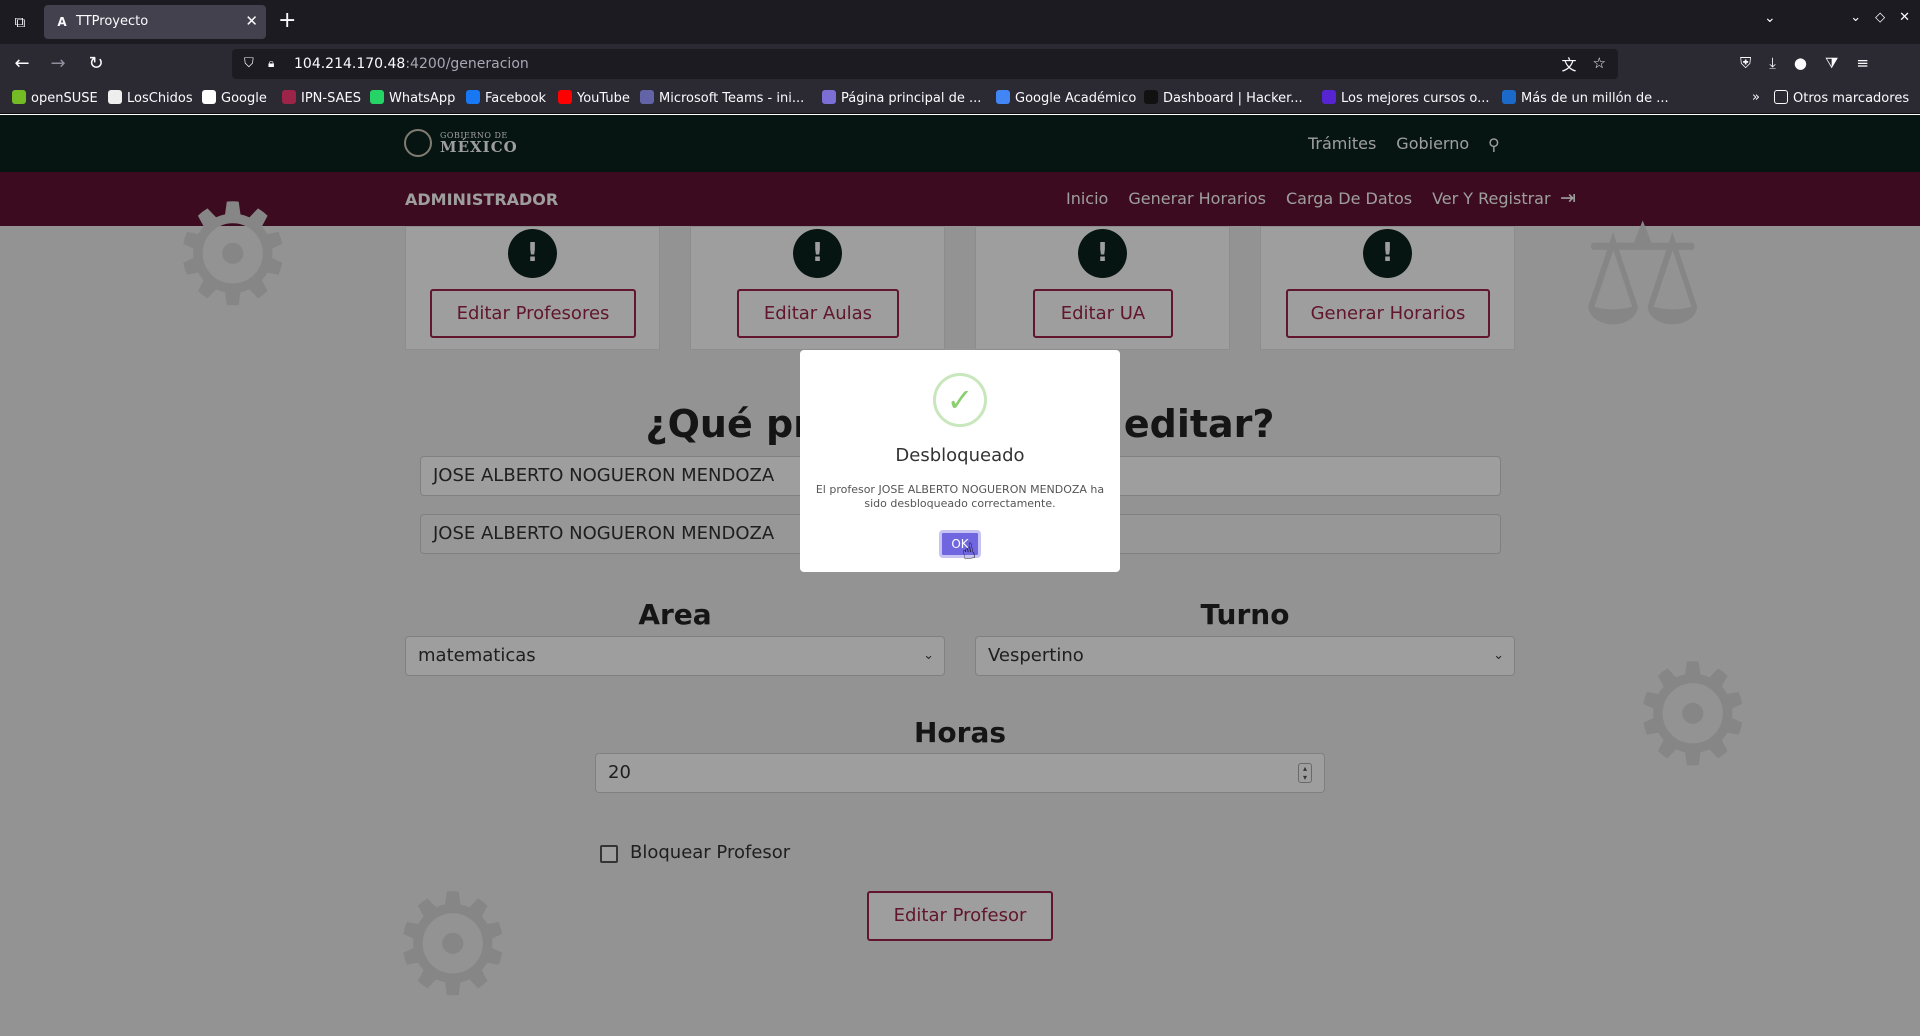 This screenshot has width=1920, height=1036. I want to click on bookmark-item: Facebook, so click(506, 98).